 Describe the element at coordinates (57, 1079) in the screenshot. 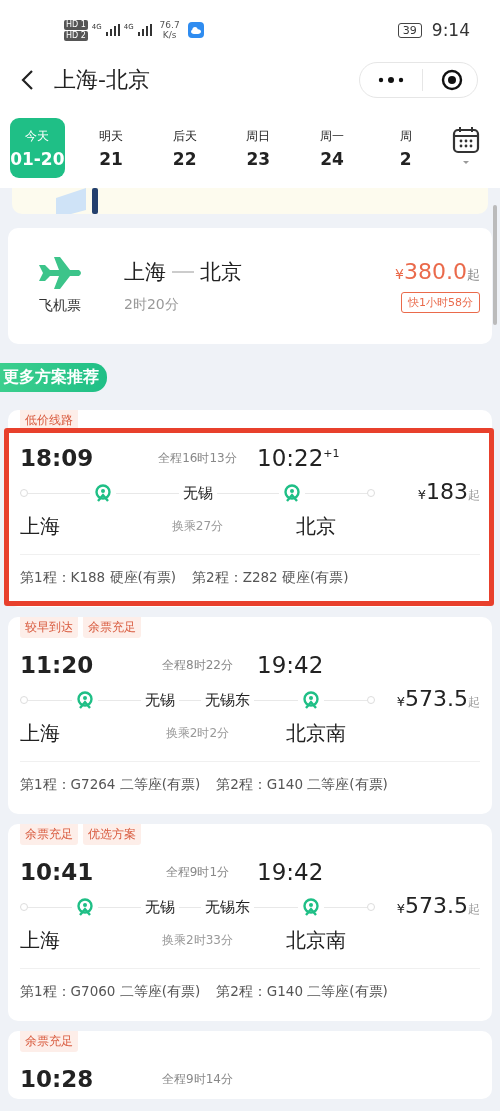

I see `departure-time: 10:28` at that location.